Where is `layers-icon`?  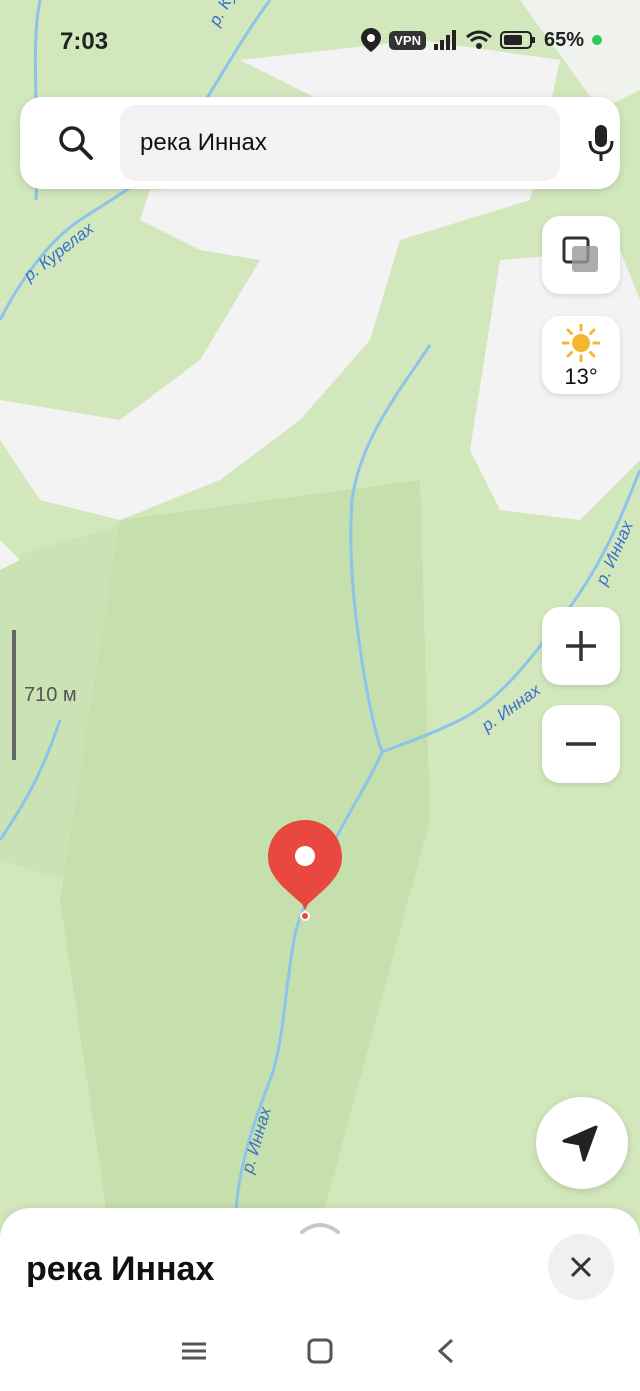
layers-icon is located at coordinates (580, 254).